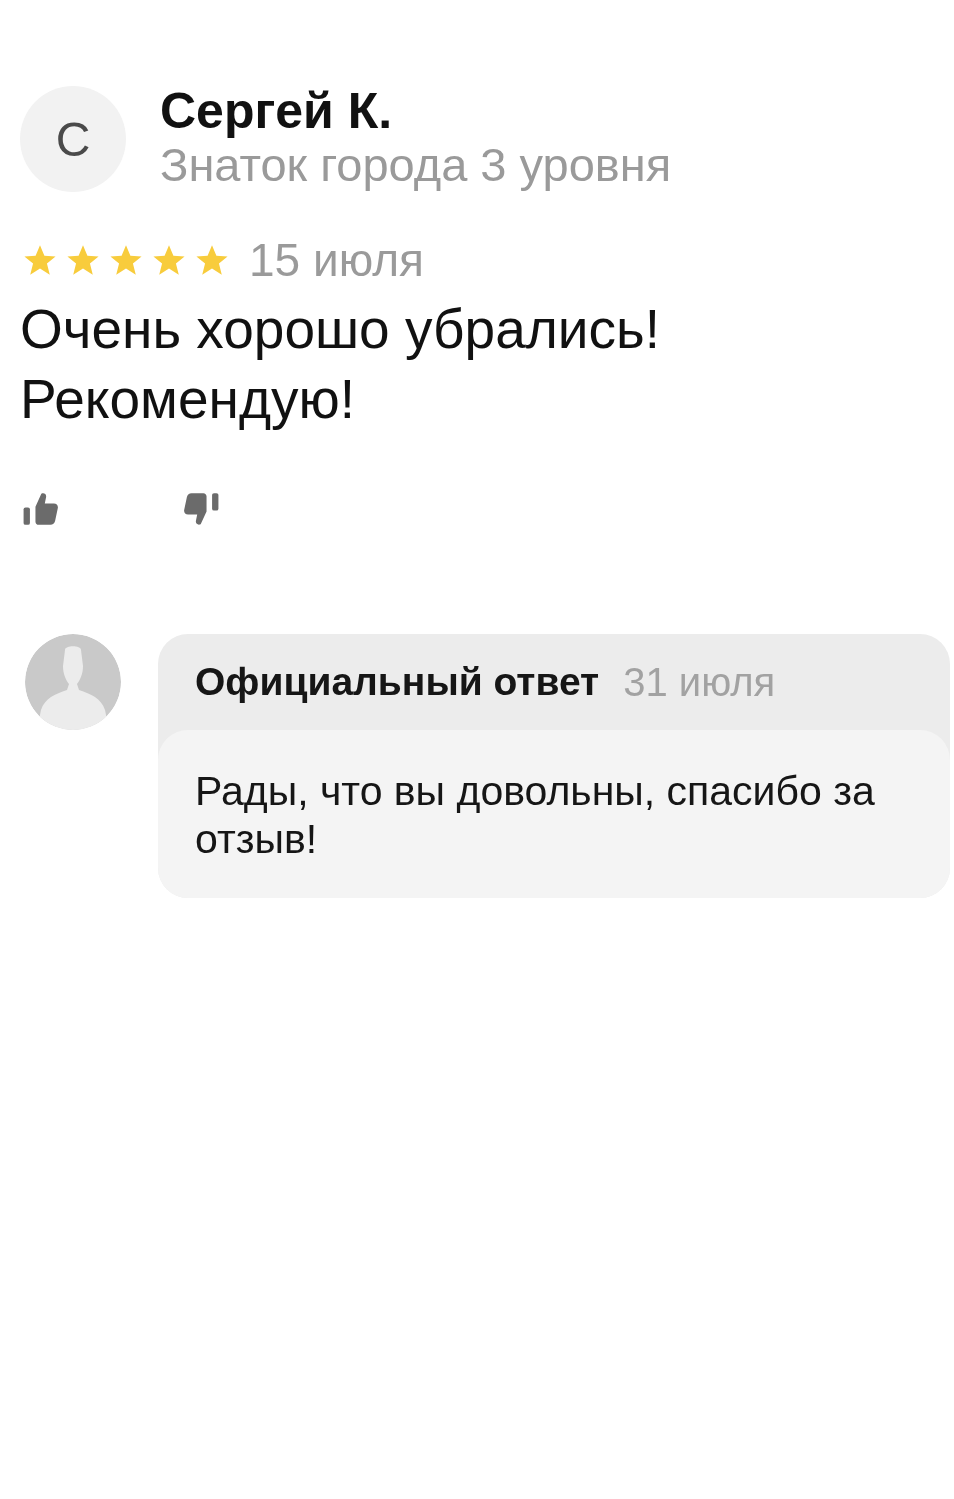 This screenshot has width=954, height=1499. Describe the element at coordinates (699, 682) in the screenshot. I see `reply-date: 31 июля` at that location.